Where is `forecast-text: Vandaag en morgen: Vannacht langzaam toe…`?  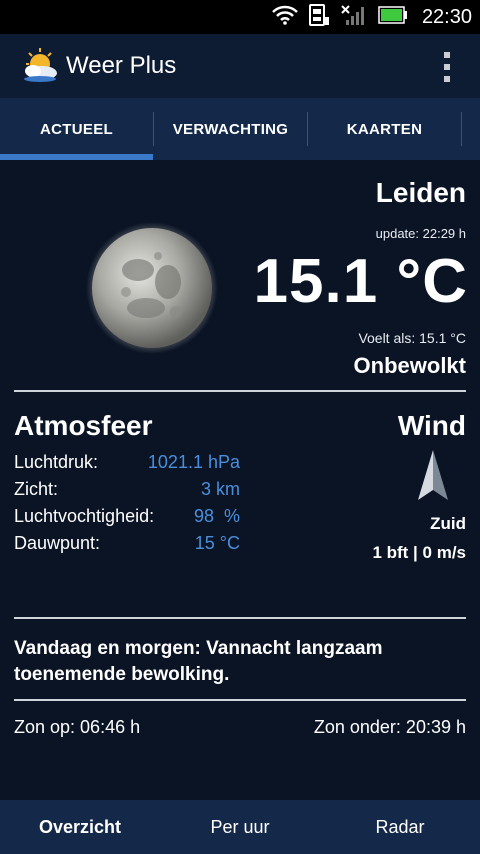
forecast-text: Vandaag en morgen: Vannacht langzaam toe… is located at coordinates (198, 661).